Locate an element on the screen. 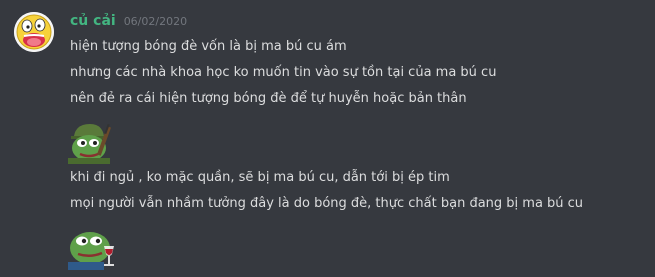 This screenshot has height=277, width=655. laughing-face-icon is located at coordinates (34, 32).